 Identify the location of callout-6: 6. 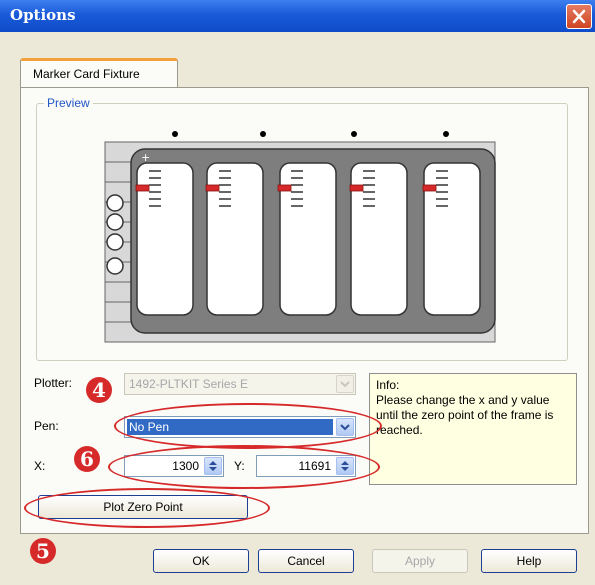
(87, 459).